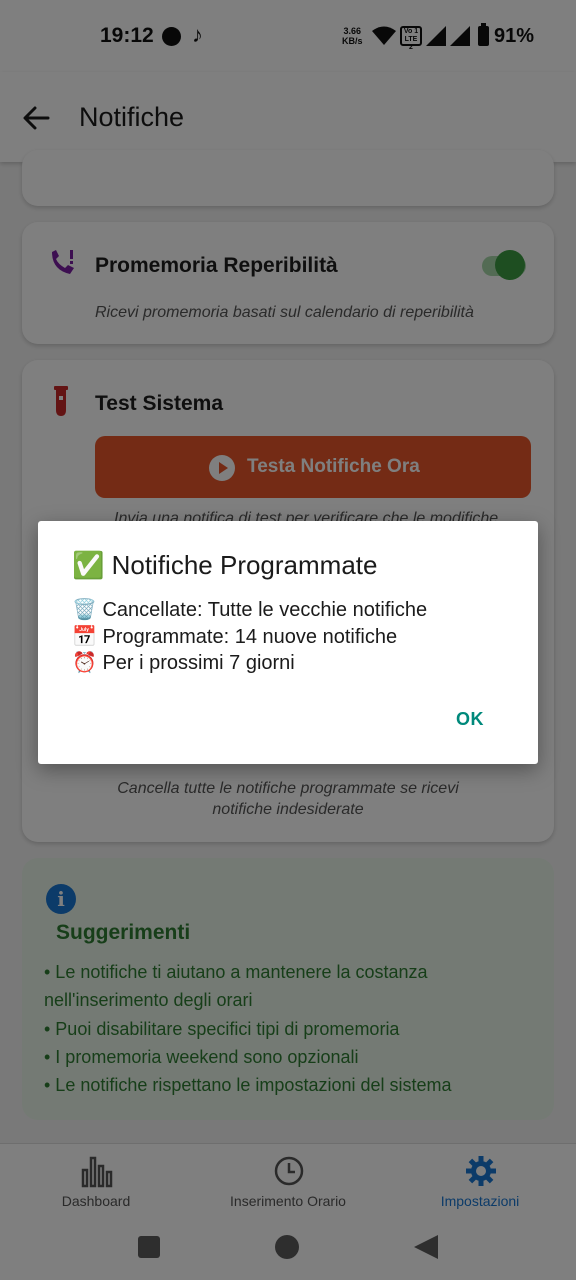 This screenshot has height=1280, width=576. What do you see at coordinates (235, 636) in the screenshot?
I see `dialog-line: 📅 Programmate: 14 nuove notifiche` at bounding box center [235, 636].